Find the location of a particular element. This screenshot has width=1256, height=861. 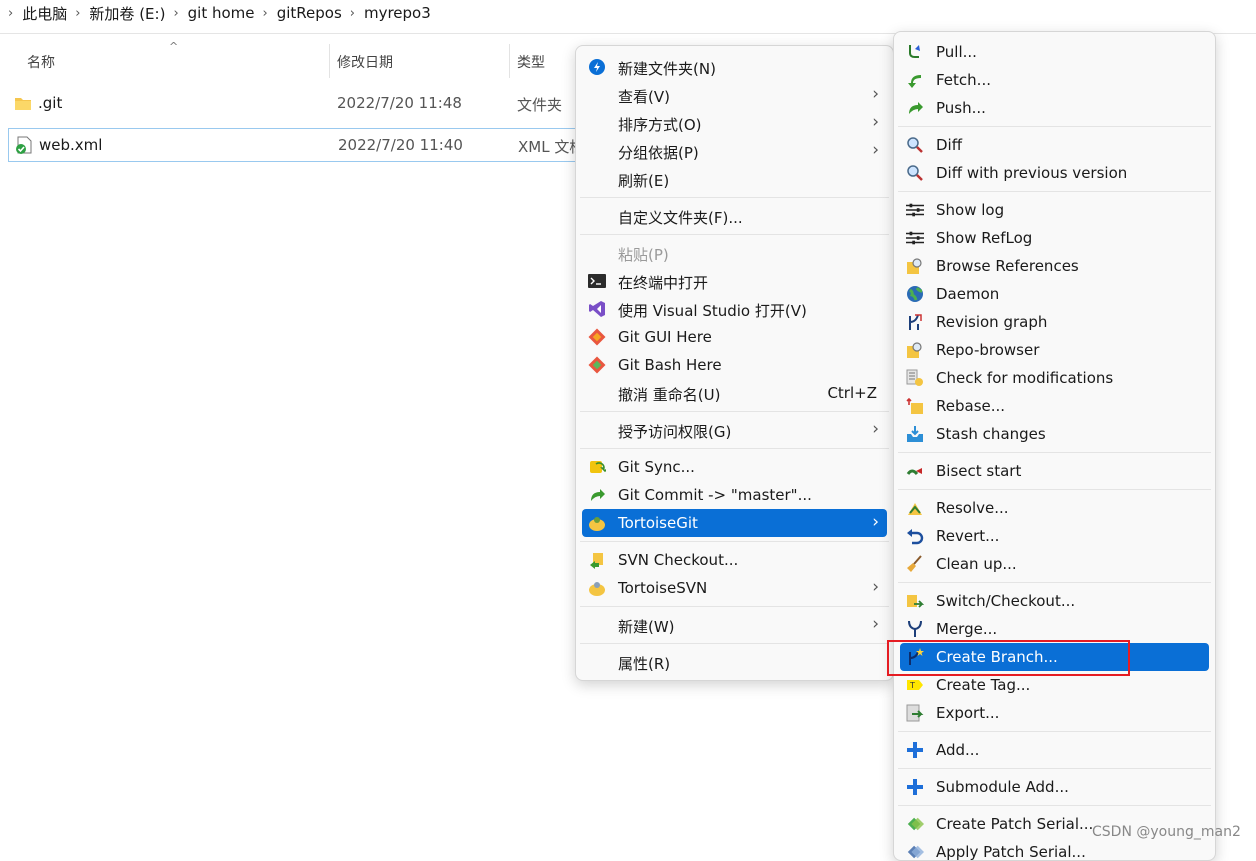

patch-icon is located at coordinates (915, 824).